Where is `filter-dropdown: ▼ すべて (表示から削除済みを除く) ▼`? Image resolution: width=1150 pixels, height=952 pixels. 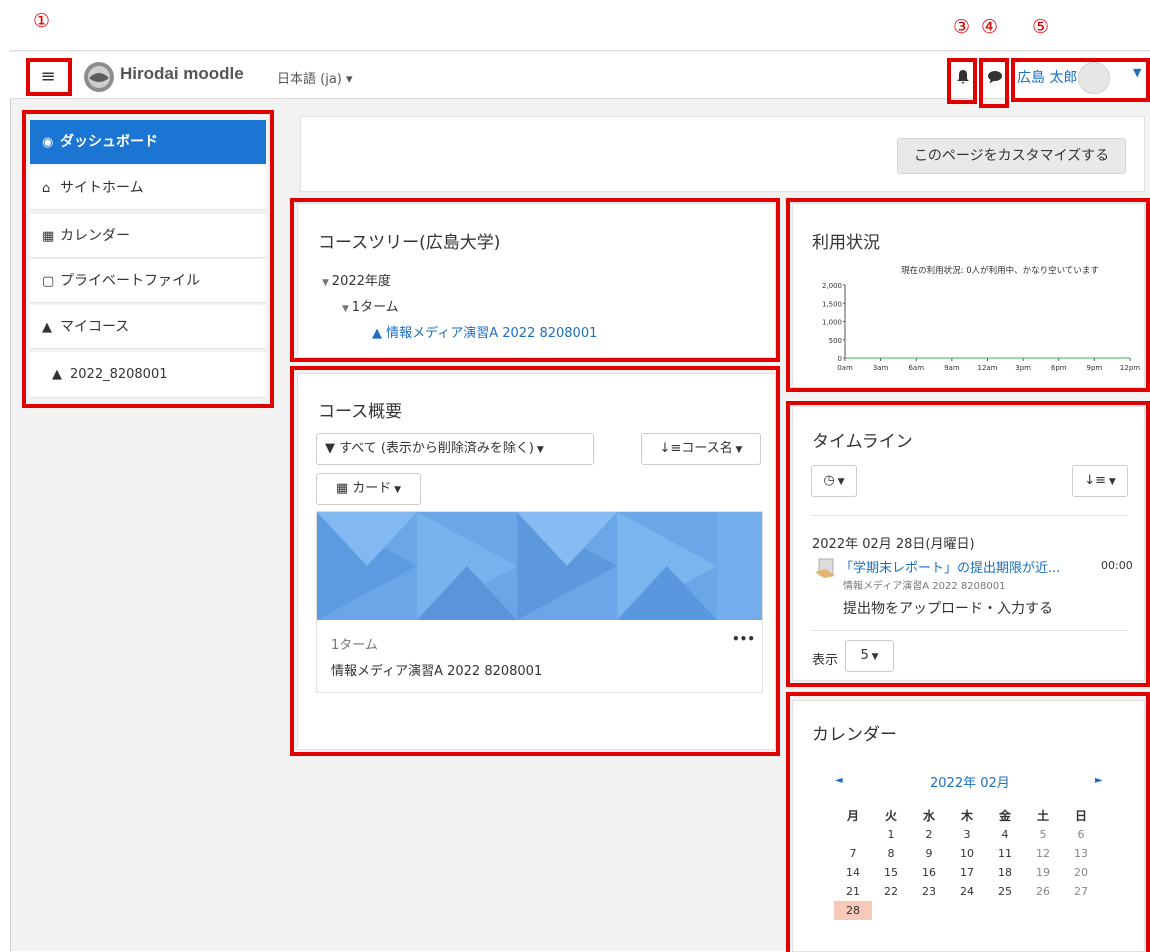 filter-dropdown: ▼ すべて (表示から削除済みを除く) ▼ is located at coordinates (455, 449).